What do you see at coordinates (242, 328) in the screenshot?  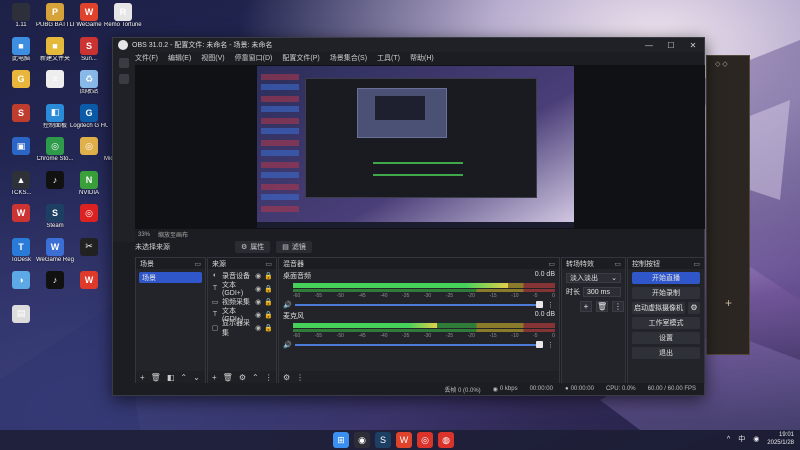 I see `source-list-item: ▢ 显示器采集 ◉ 🔒` at bounding box center [242, 328].